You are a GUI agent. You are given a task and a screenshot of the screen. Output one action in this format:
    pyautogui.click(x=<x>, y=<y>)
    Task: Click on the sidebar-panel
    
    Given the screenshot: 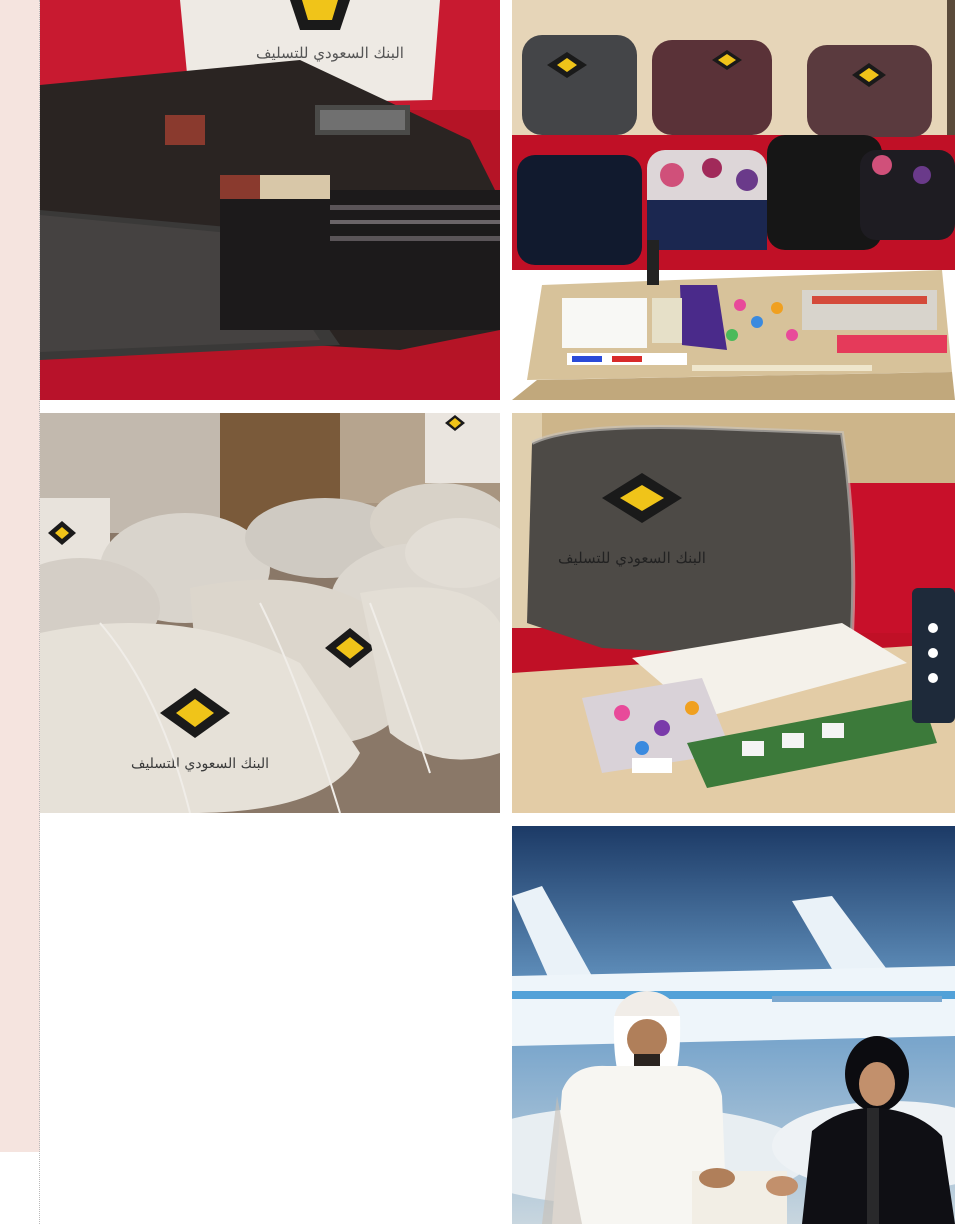 What is the action you would take?
    pyautogui.click(x=20, y=576)
    